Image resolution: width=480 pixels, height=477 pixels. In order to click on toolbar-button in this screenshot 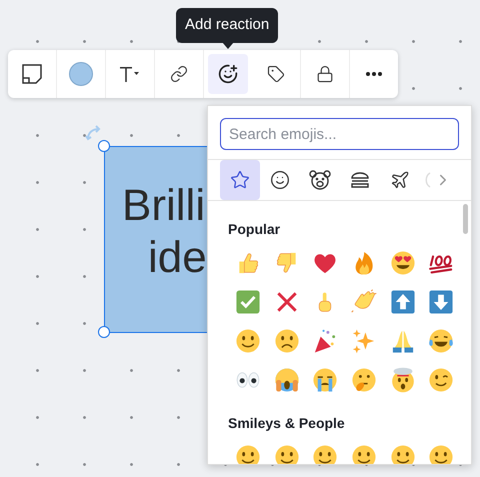, I will do `click(228, 74)`.